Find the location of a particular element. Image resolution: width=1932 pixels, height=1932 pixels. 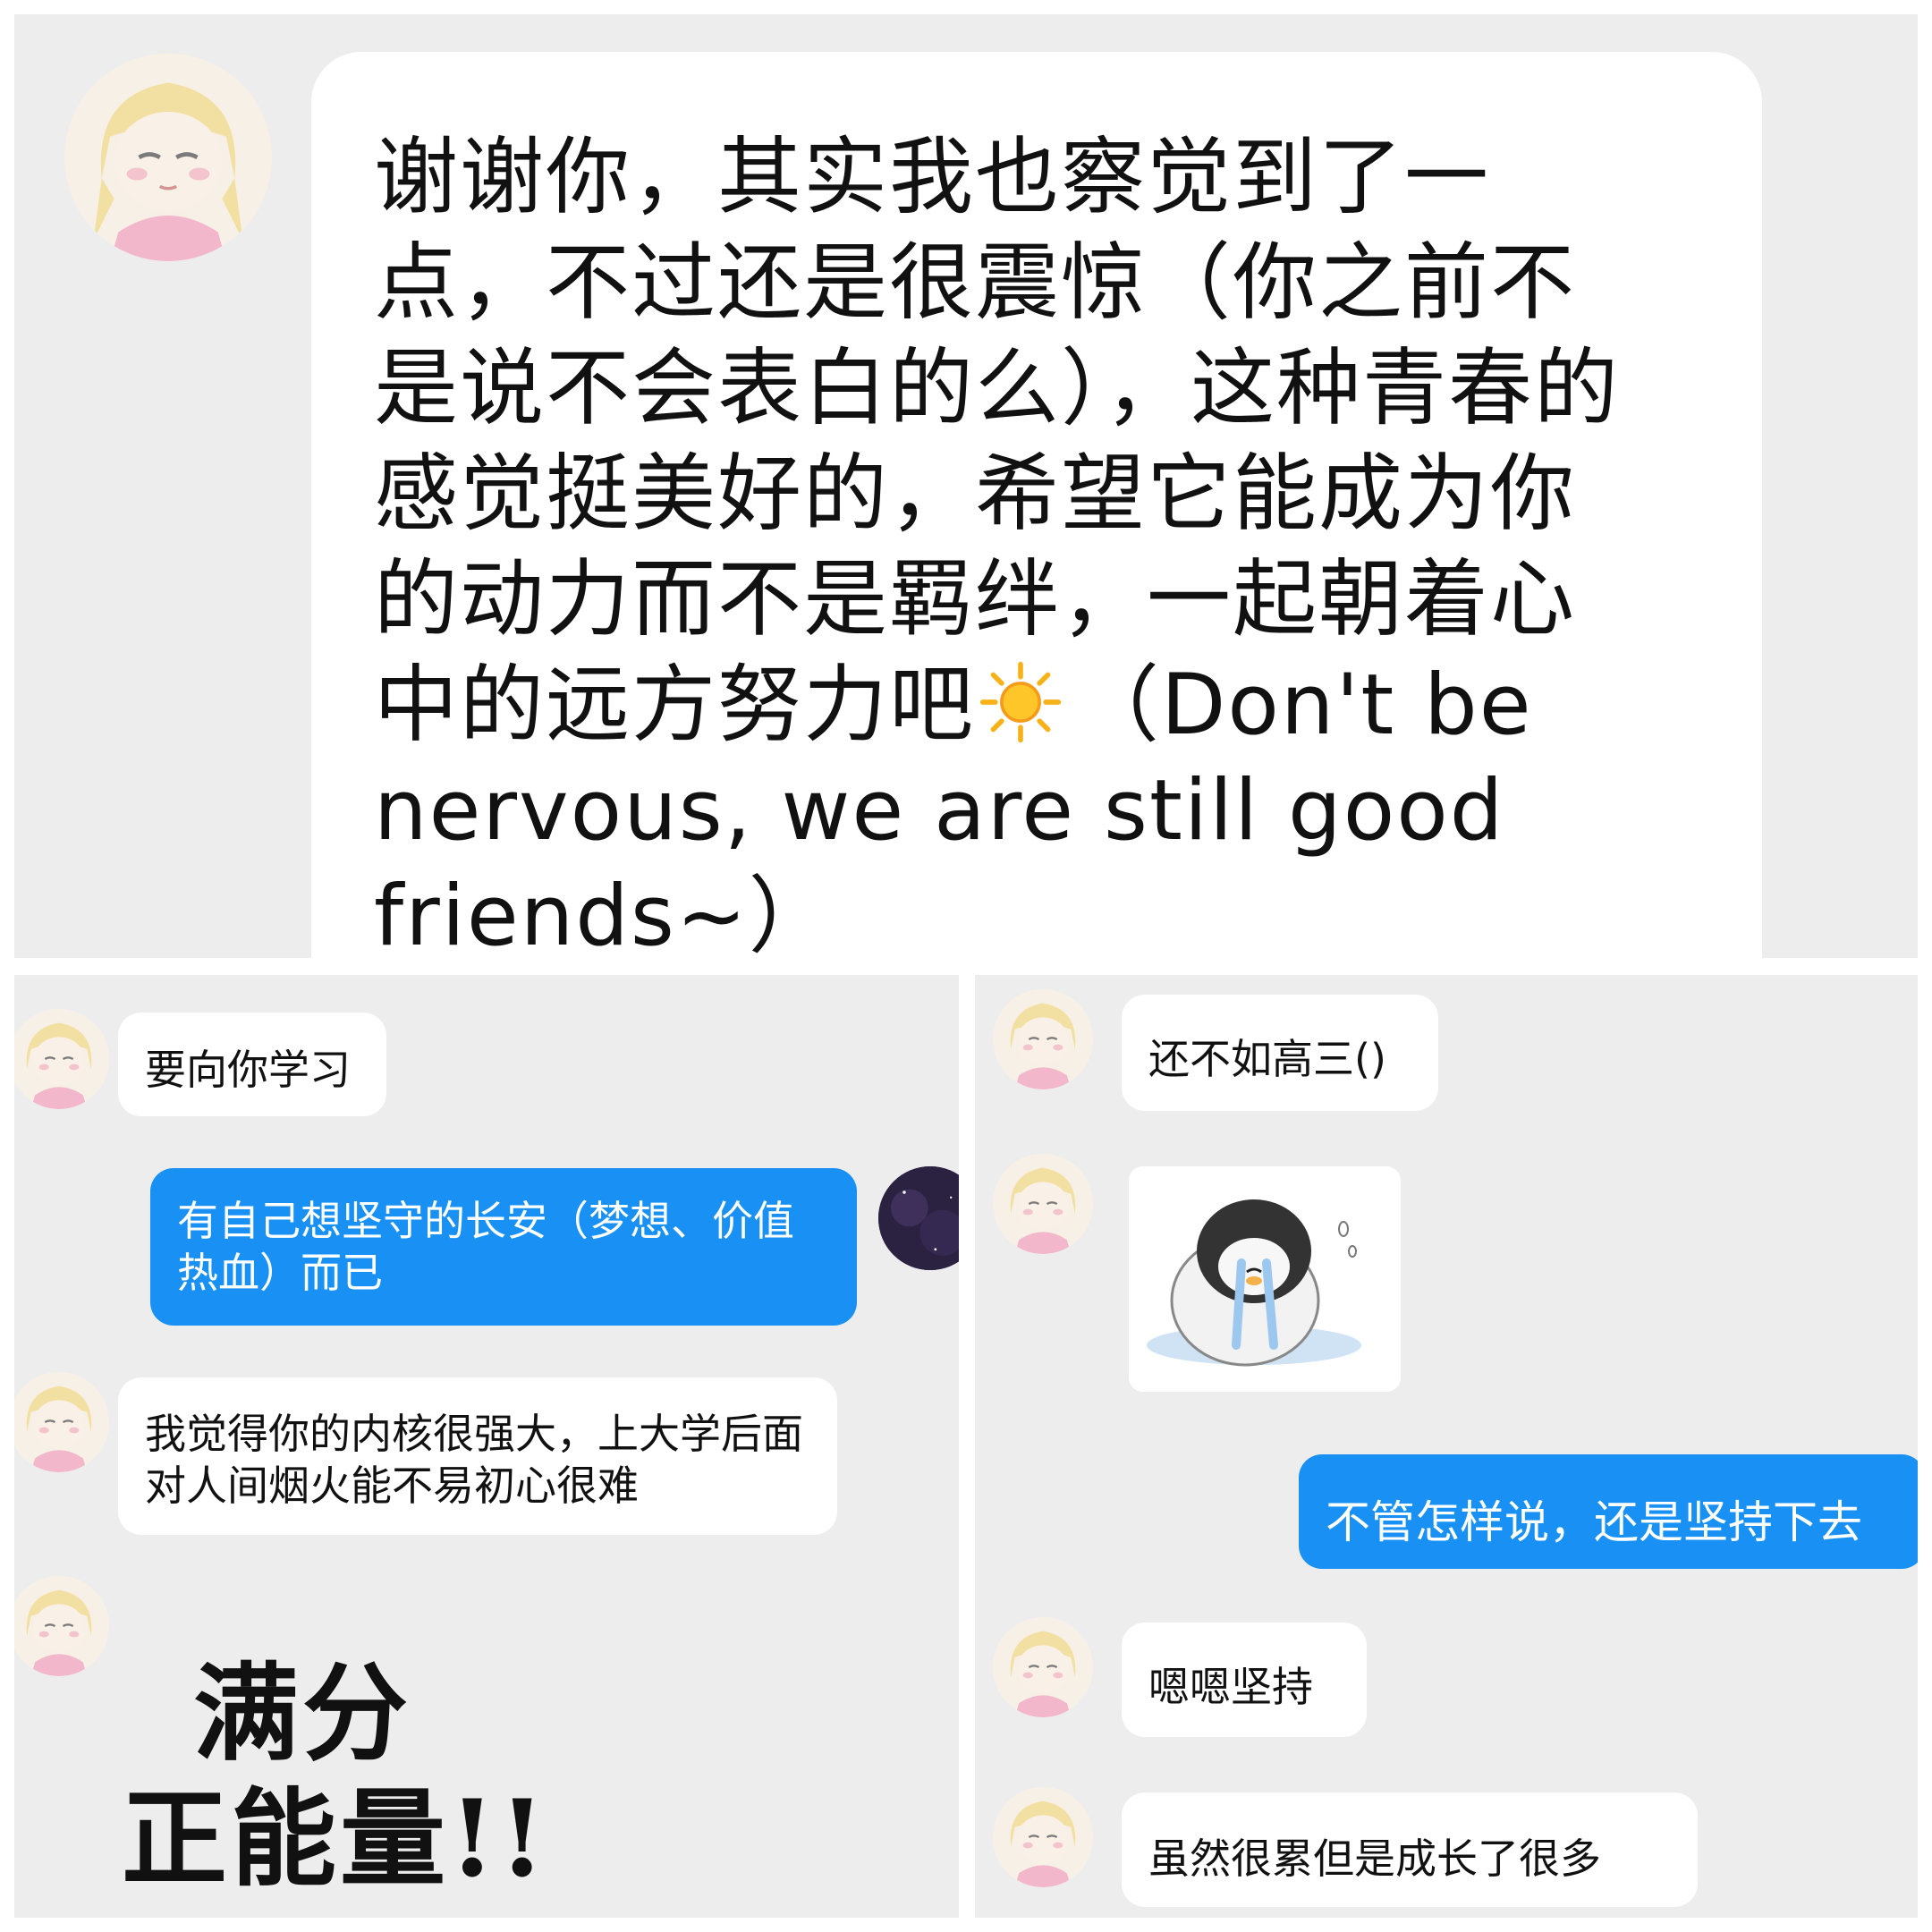

message-bubble-sent: 有自己想坚守的长安（梦想、价值热血）而已 is located at coordinates (503, 1247).